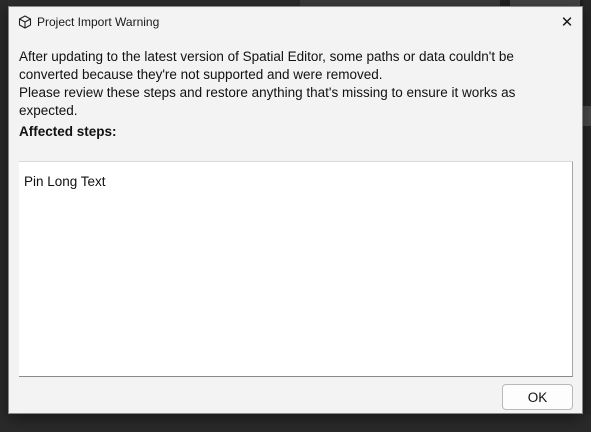 The height and width of the screenshot is (432, 591). What do you see at coordinates (68, 131) in the screenshot?
I see `affected-steps-label: Affected steps:` at bounding box center [68, 131].